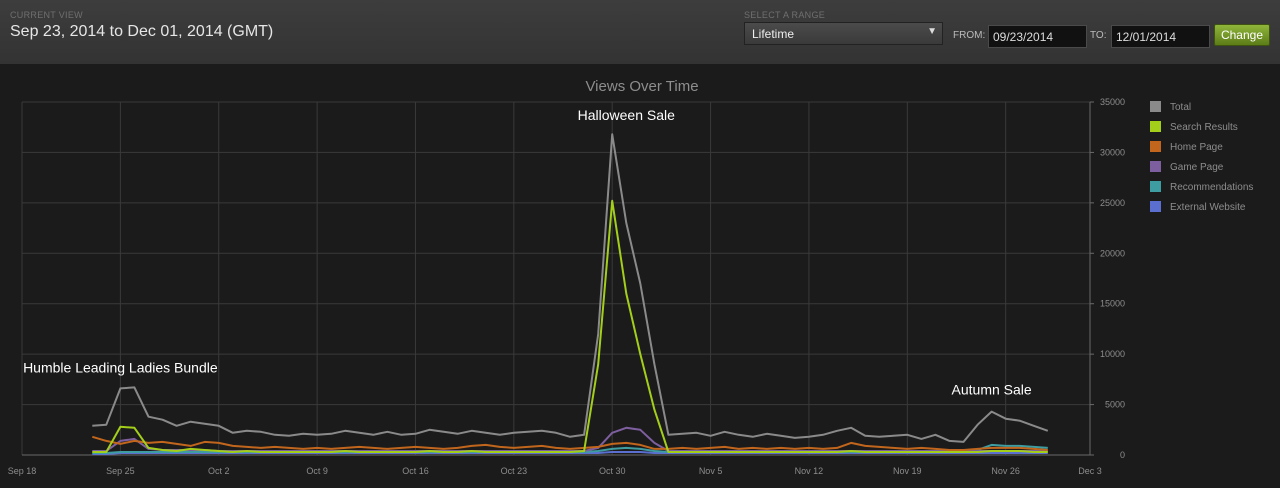  I want to click on y-tick-label: 0, so click(1122, 455).